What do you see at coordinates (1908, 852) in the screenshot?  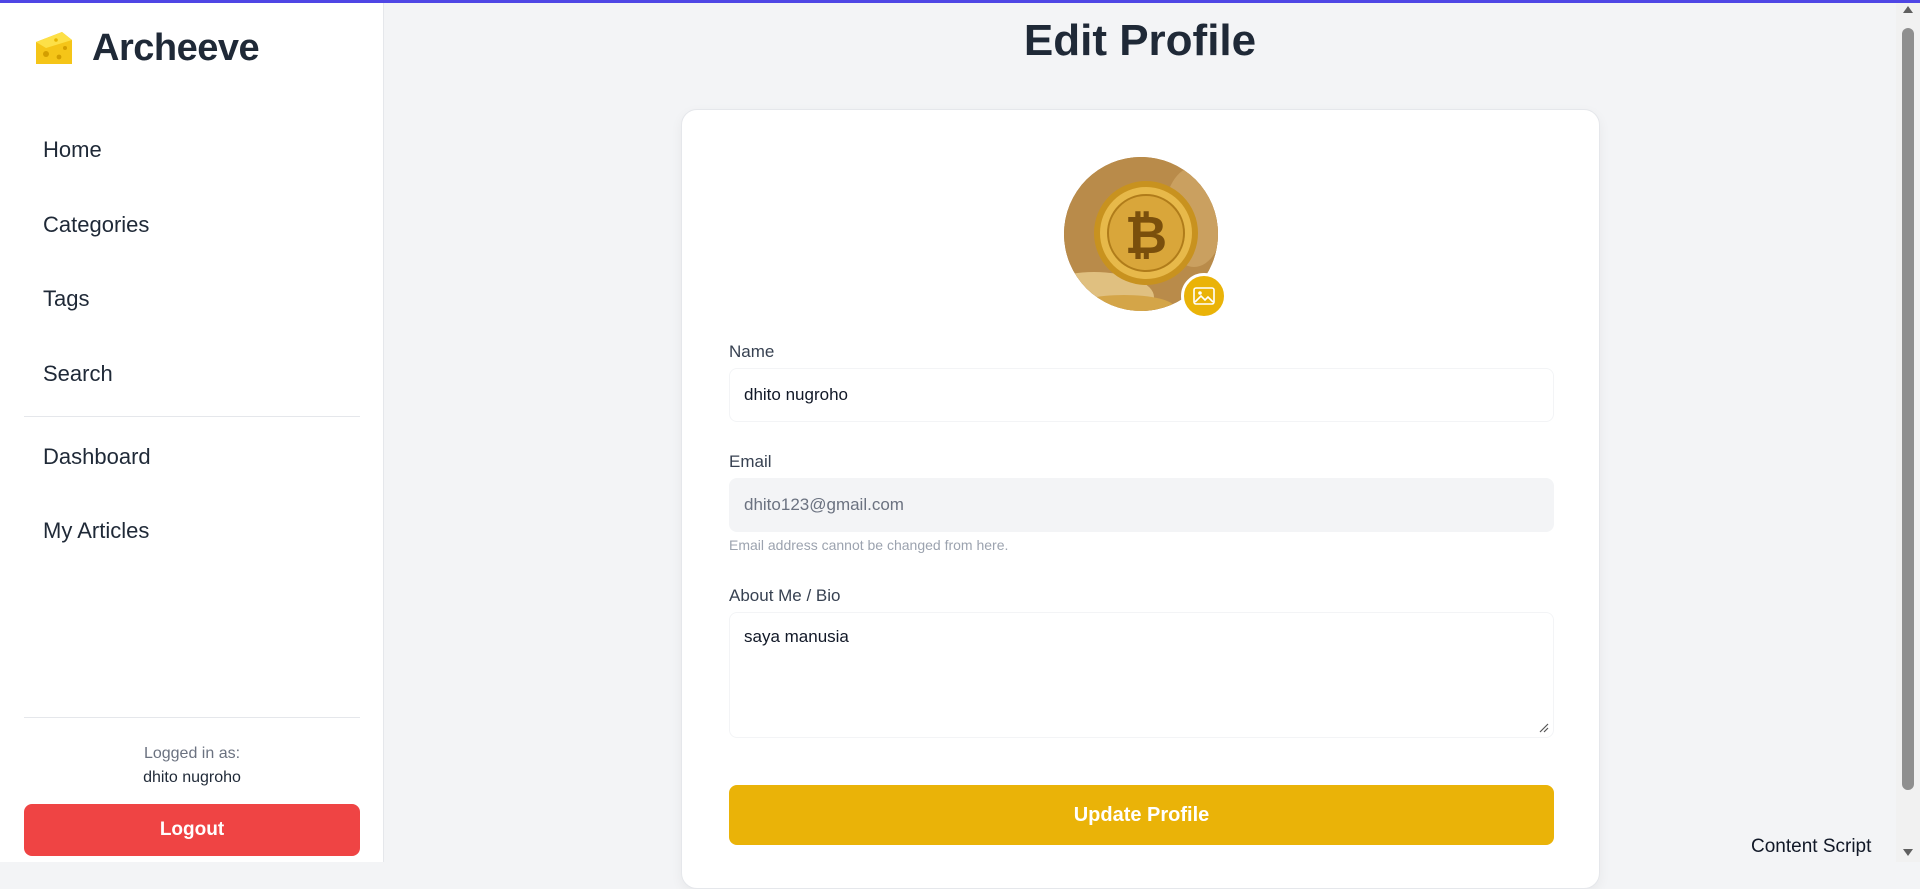 I see `scroll-down-arrow-icon` at bounding box center [1908, 852].